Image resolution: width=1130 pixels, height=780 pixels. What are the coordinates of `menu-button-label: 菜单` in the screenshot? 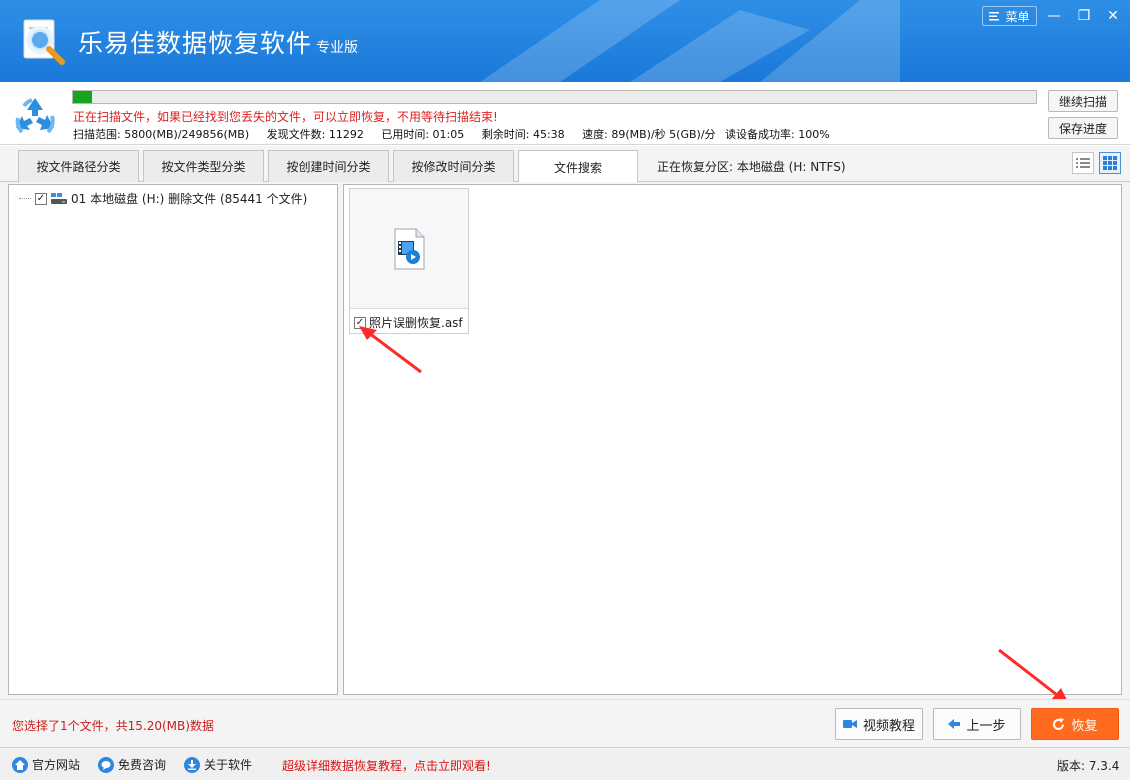 It's located at (1017, 16).